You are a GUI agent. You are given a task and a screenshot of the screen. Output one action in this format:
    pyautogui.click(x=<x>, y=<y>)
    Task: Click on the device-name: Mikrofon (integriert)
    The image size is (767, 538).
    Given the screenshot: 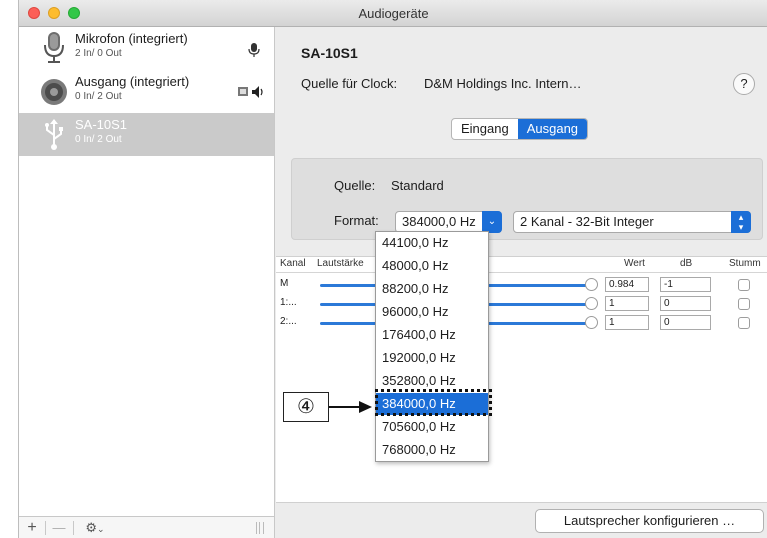 What is the action you would take?
    pyautogui.click(x=131, y=38)
    